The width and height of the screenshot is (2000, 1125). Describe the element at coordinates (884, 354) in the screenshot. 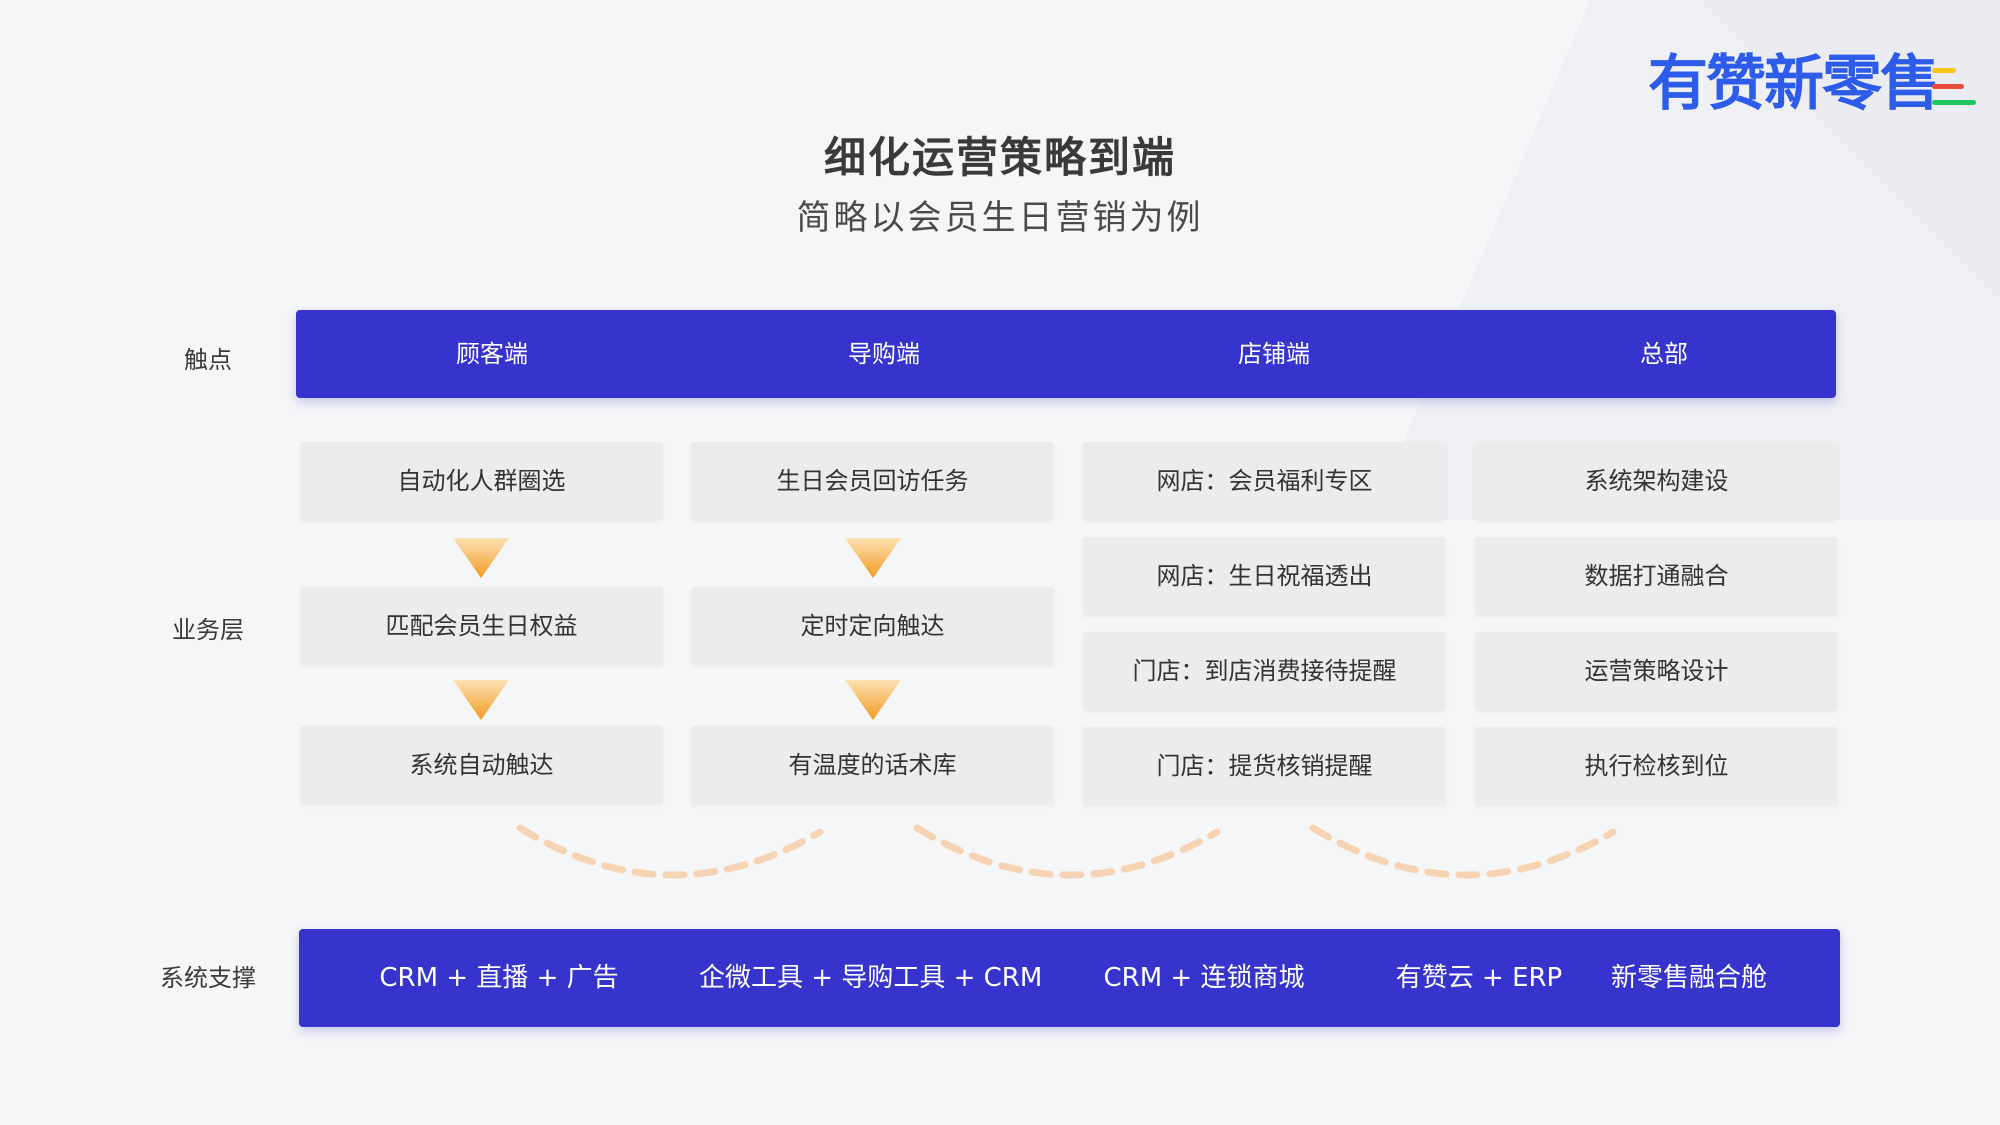

I see `touchpoint-guide: 导购端` at that location.